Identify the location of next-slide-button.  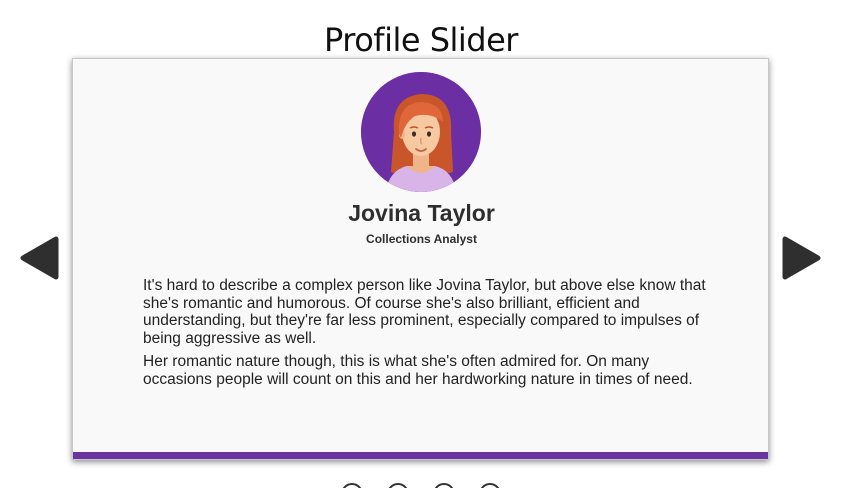
(802, 258).